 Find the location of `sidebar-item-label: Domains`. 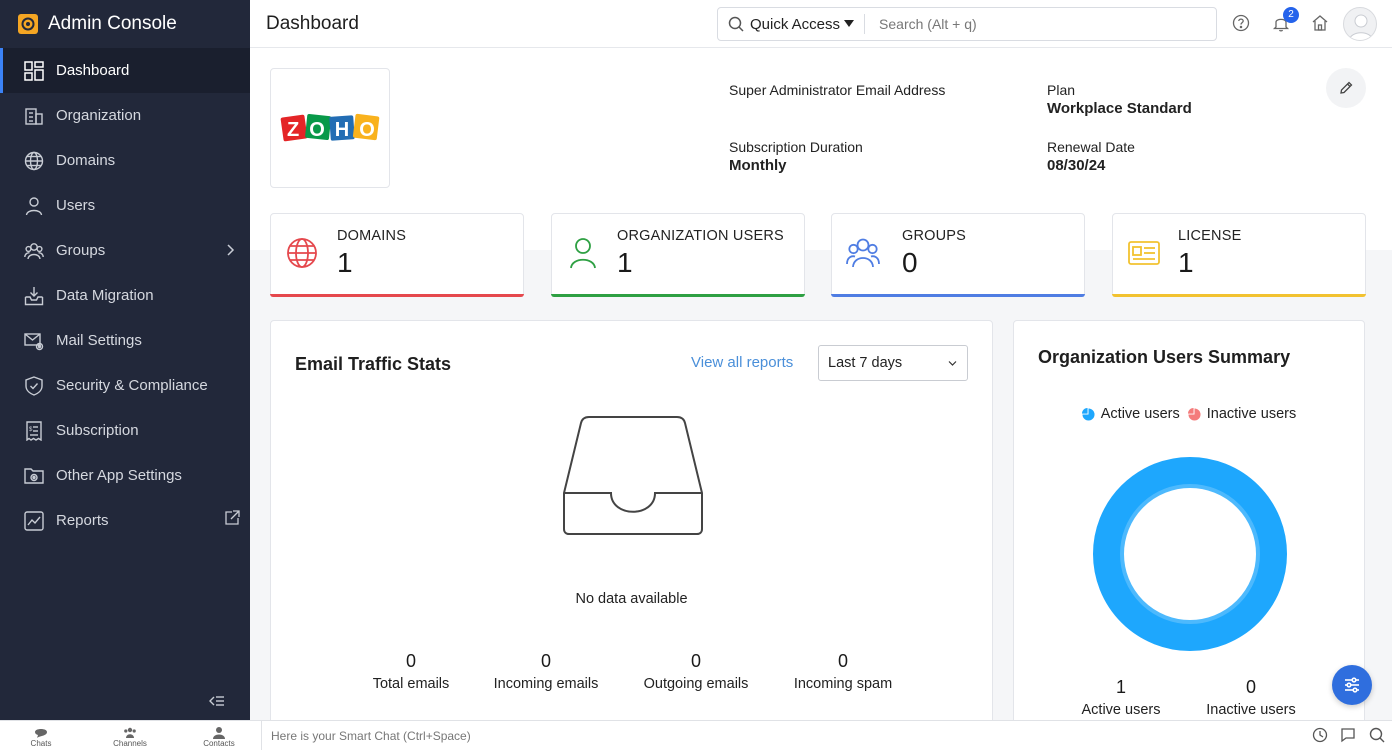

sidebar-item-label: Domains is located at coordinates (86, 160).